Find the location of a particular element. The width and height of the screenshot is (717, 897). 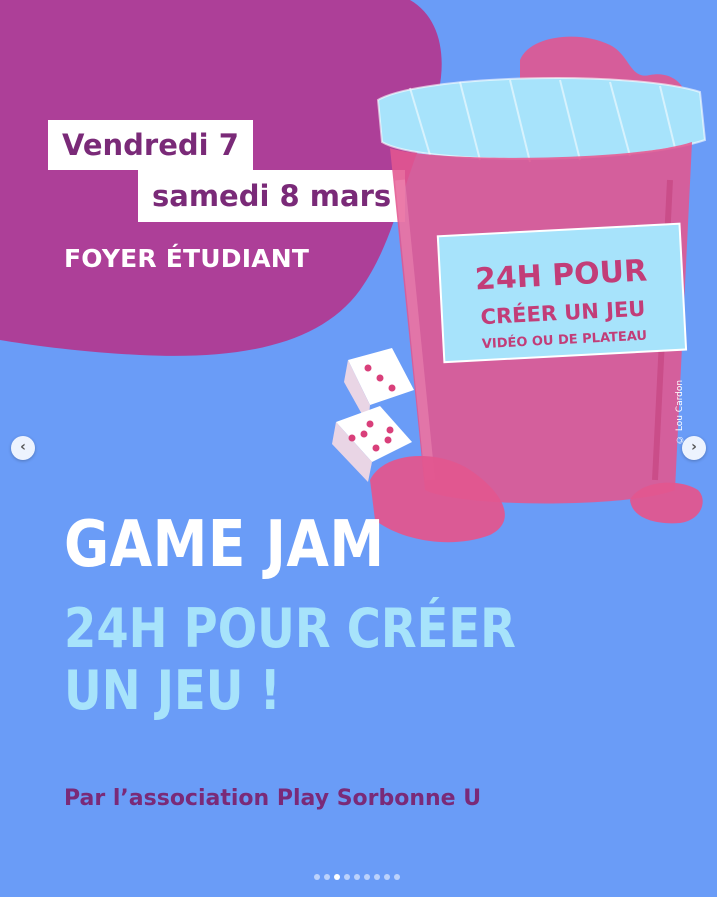

date-line-1: Vendredi 7 is located at coordinates (150, 145).